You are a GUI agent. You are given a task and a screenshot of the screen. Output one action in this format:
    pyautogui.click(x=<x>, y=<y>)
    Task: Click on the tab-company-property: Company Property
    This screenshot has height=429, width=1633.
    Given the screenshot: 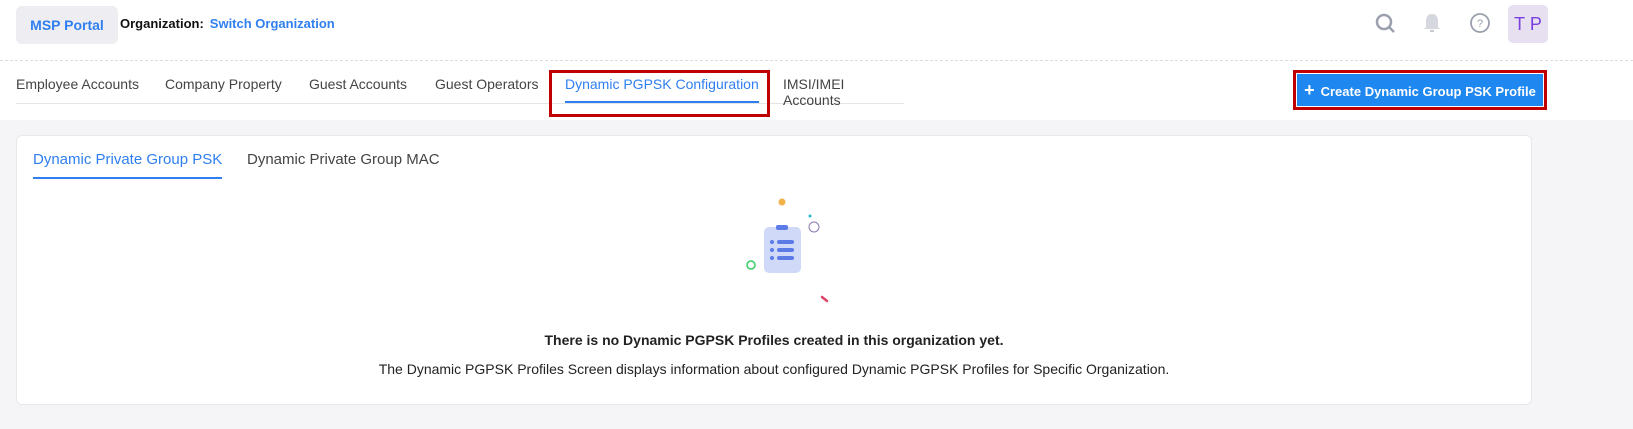 What is the action you would take?
    pyautogui.click(x=223, y=84)
    